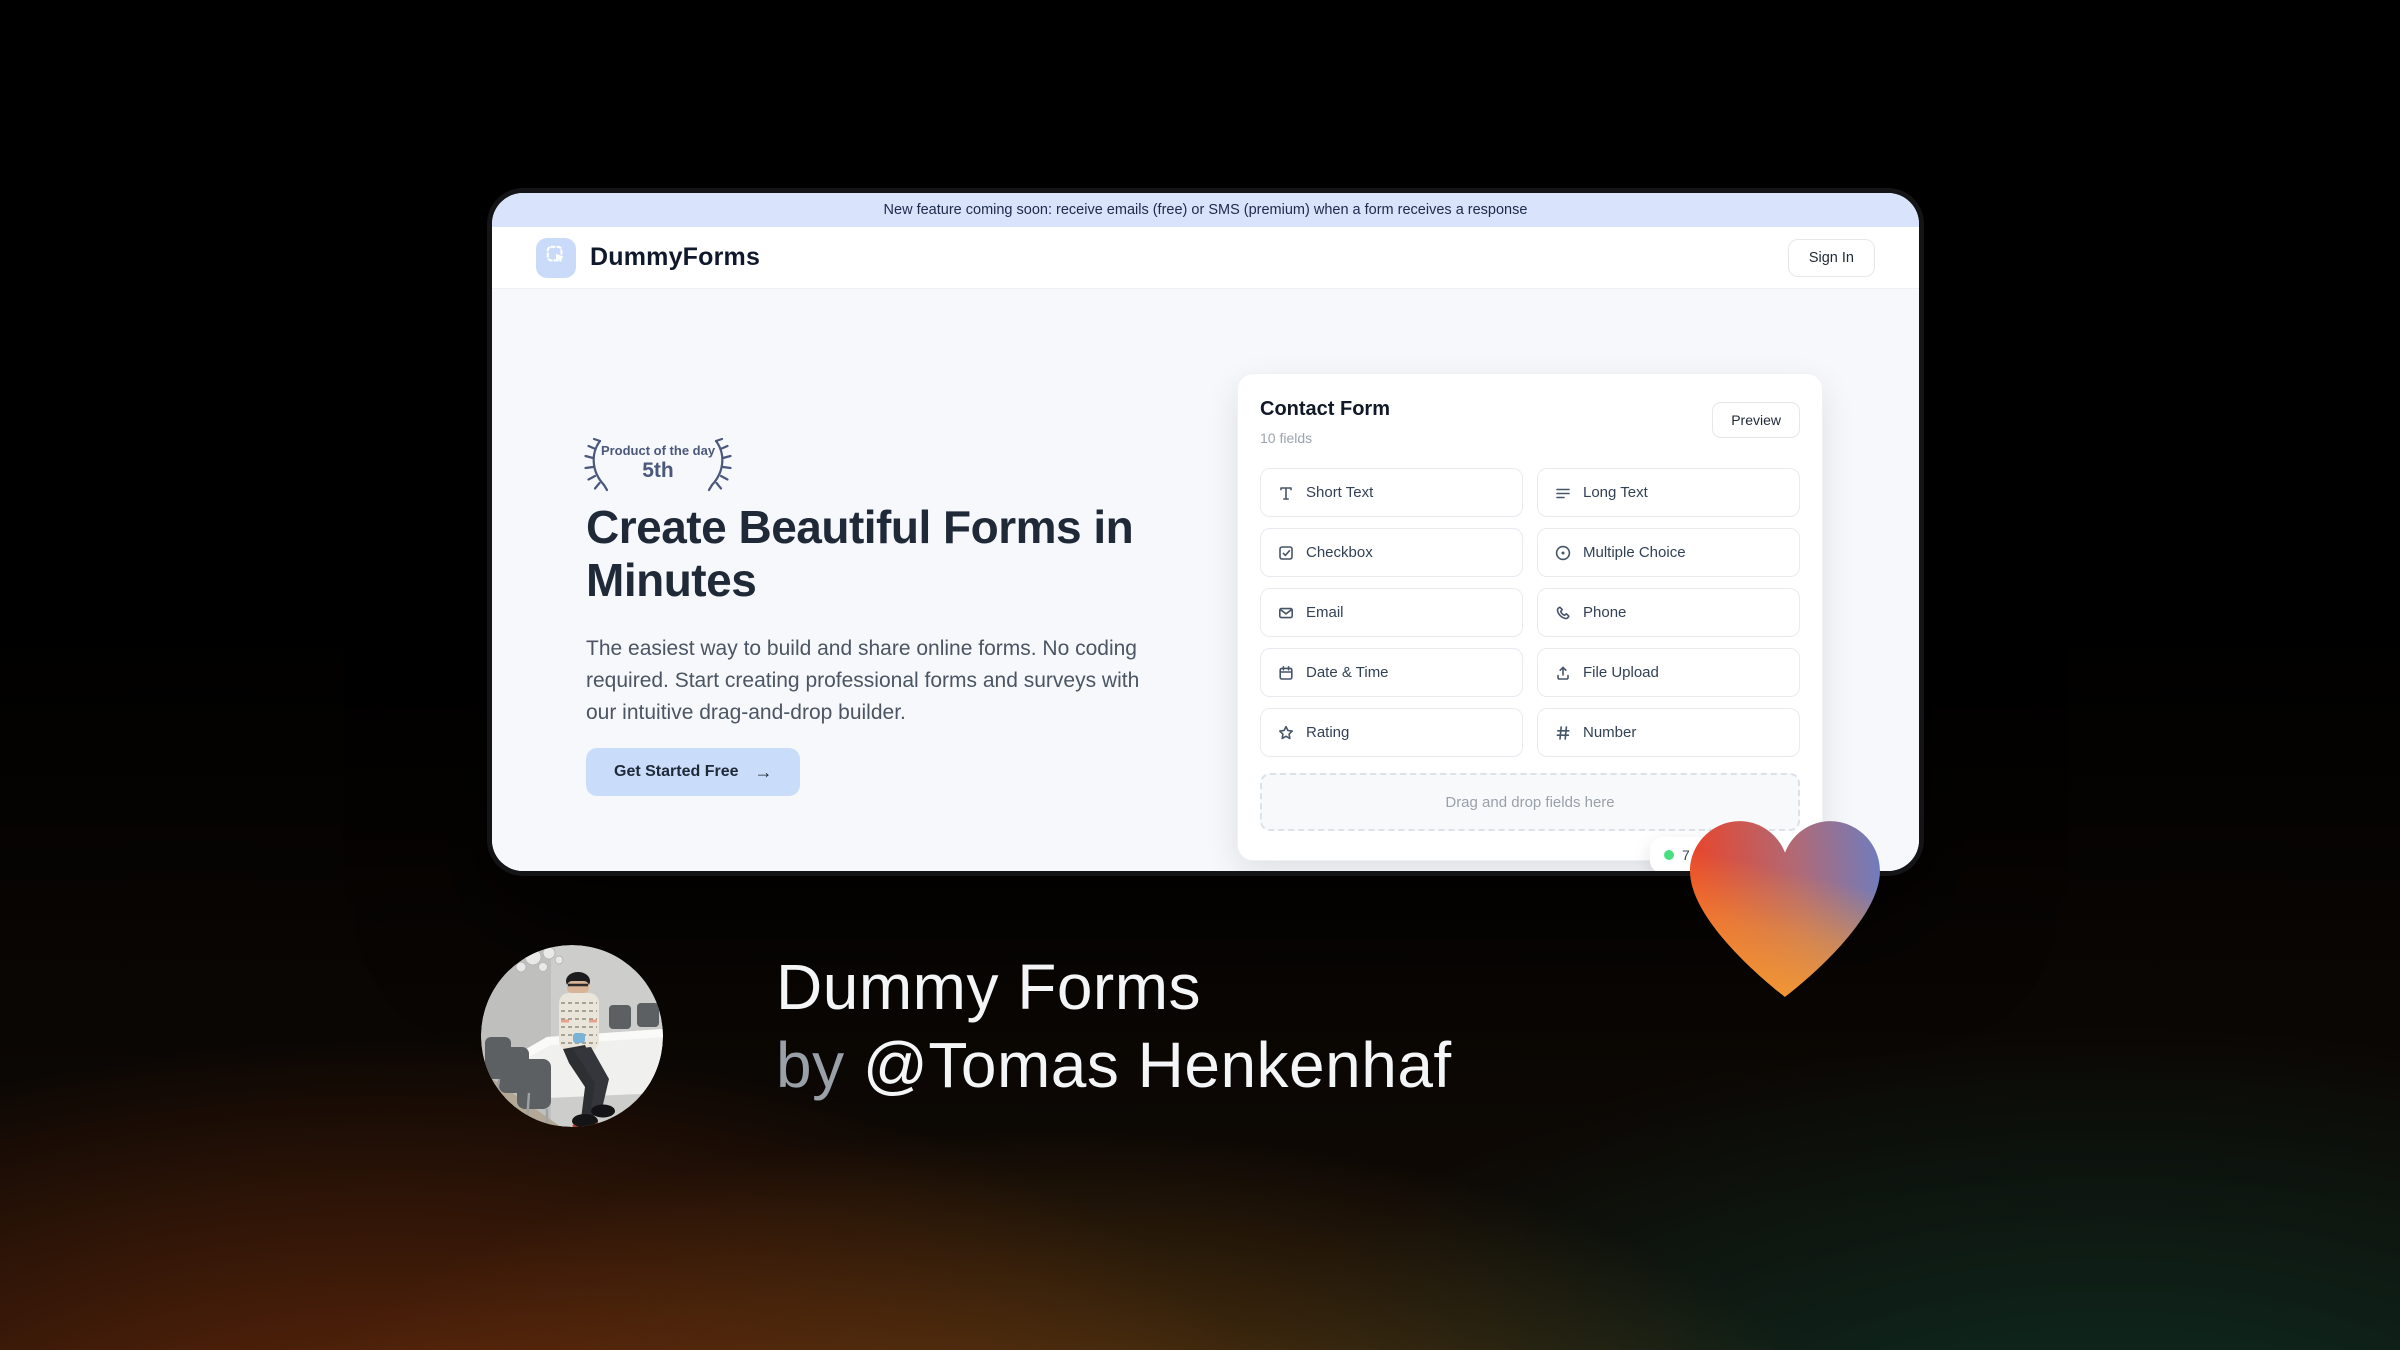  Describe the element at coordinates (1325, 422) in the screenshot. I see `panel-titles: Contact Form 10 fields` at that location.